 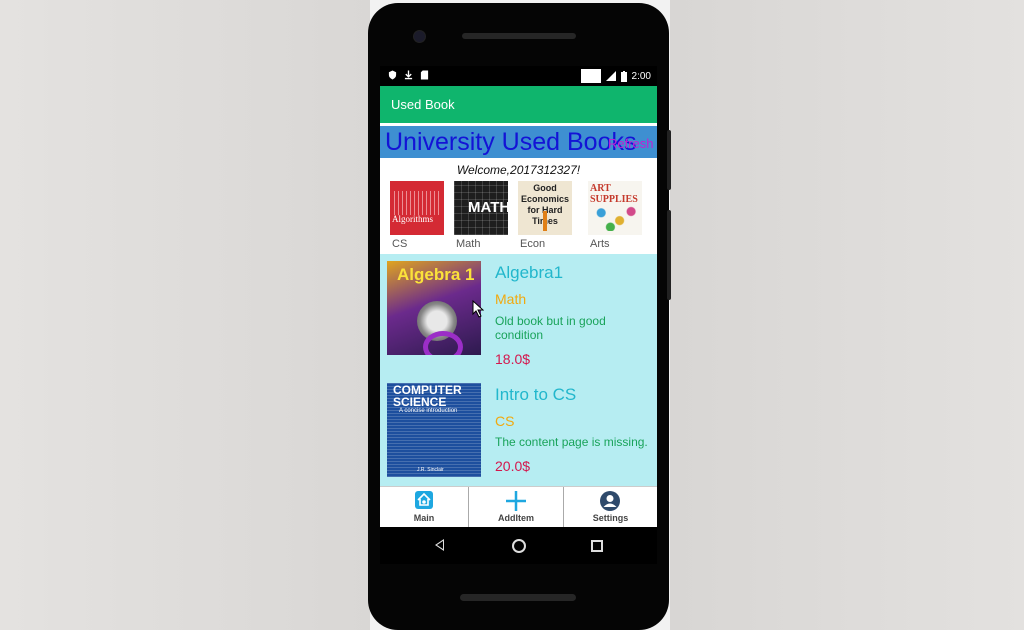 I want to click on nav-main: Main, so click(x=424, y=507).